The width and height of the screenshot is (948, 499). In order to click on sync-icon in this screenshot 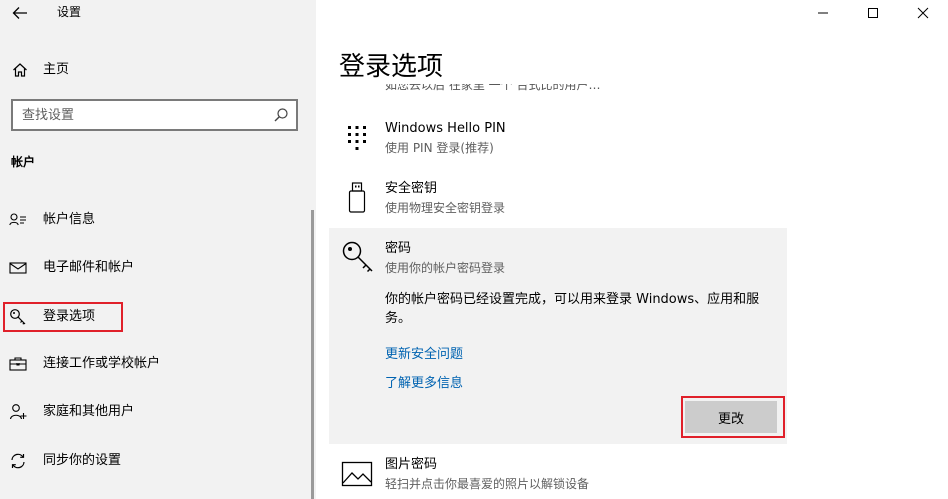, I will do `click(18, 461)`.